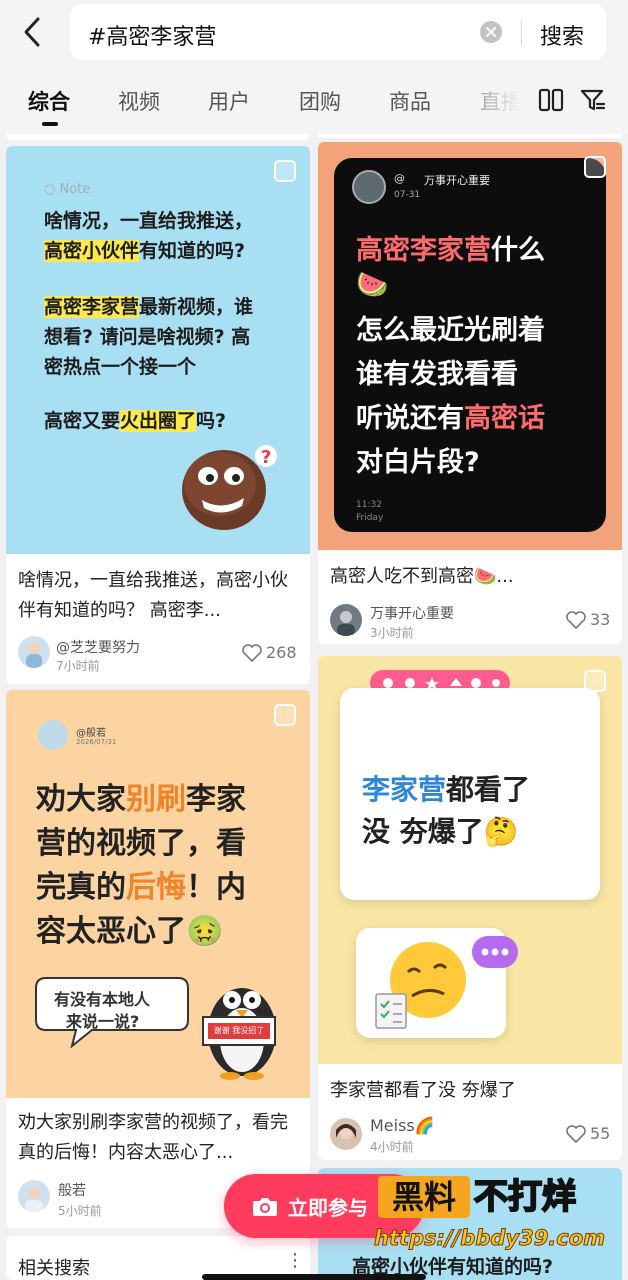 This screenshot has width=628, height=1280. I want to click on layout-toggle-icon, so click(551, 100).